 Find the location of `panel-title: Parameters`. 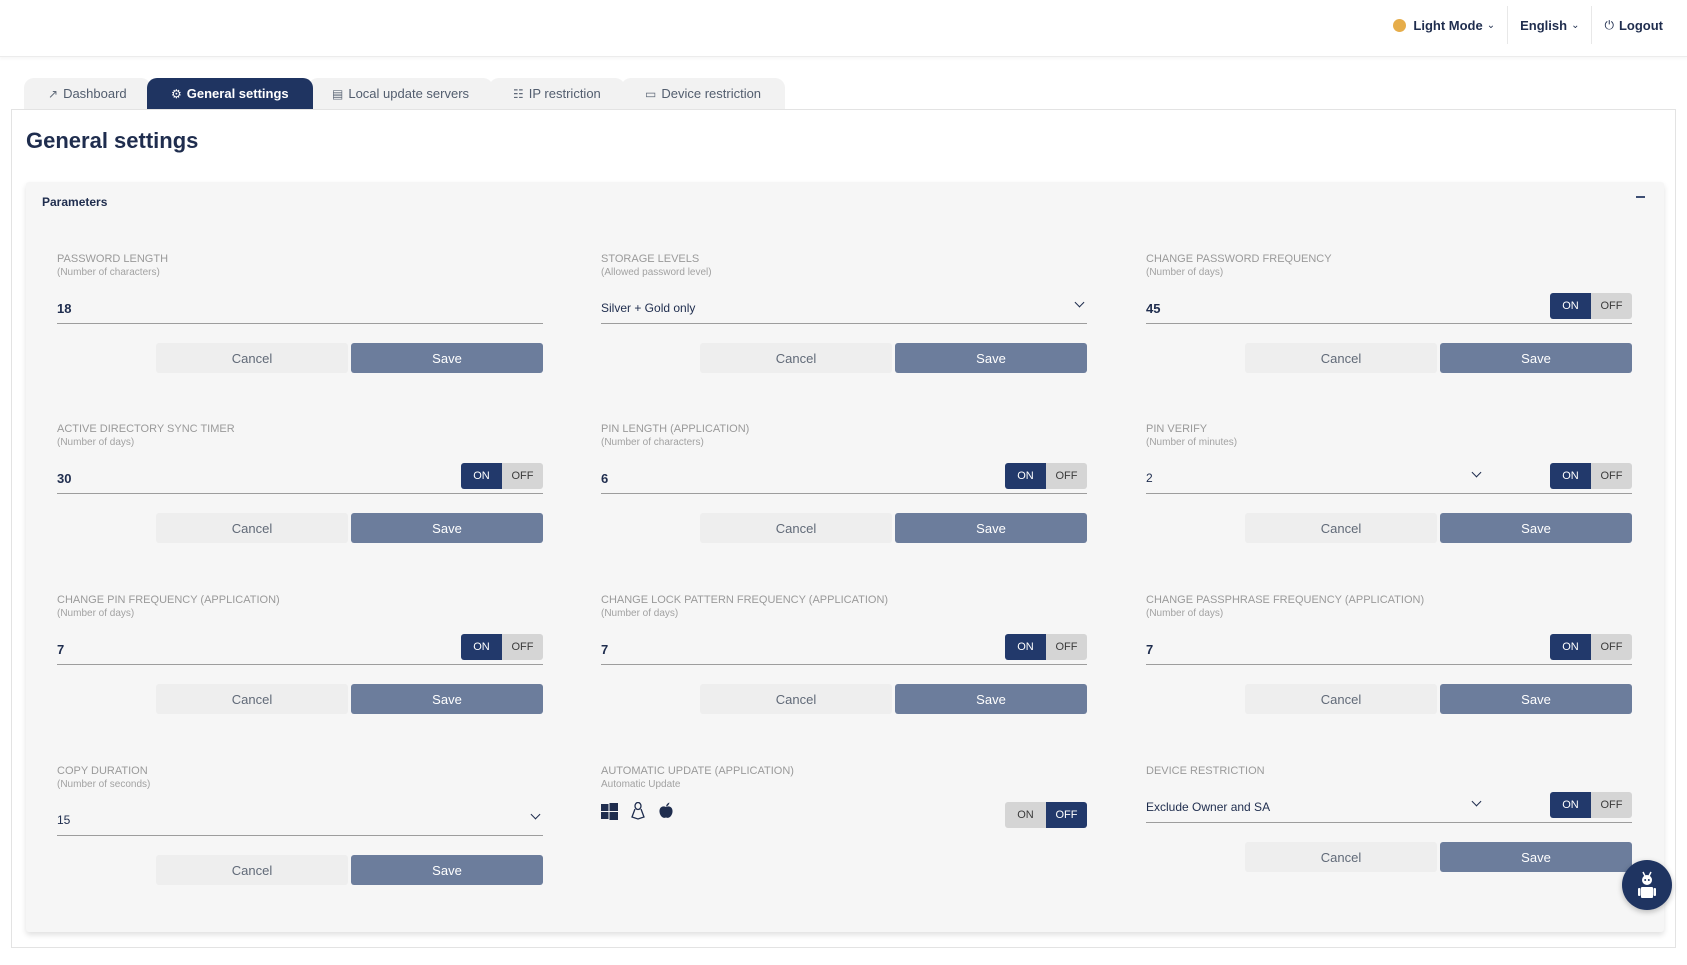

panel-title: Parameters is located at coordinates (75, 202).